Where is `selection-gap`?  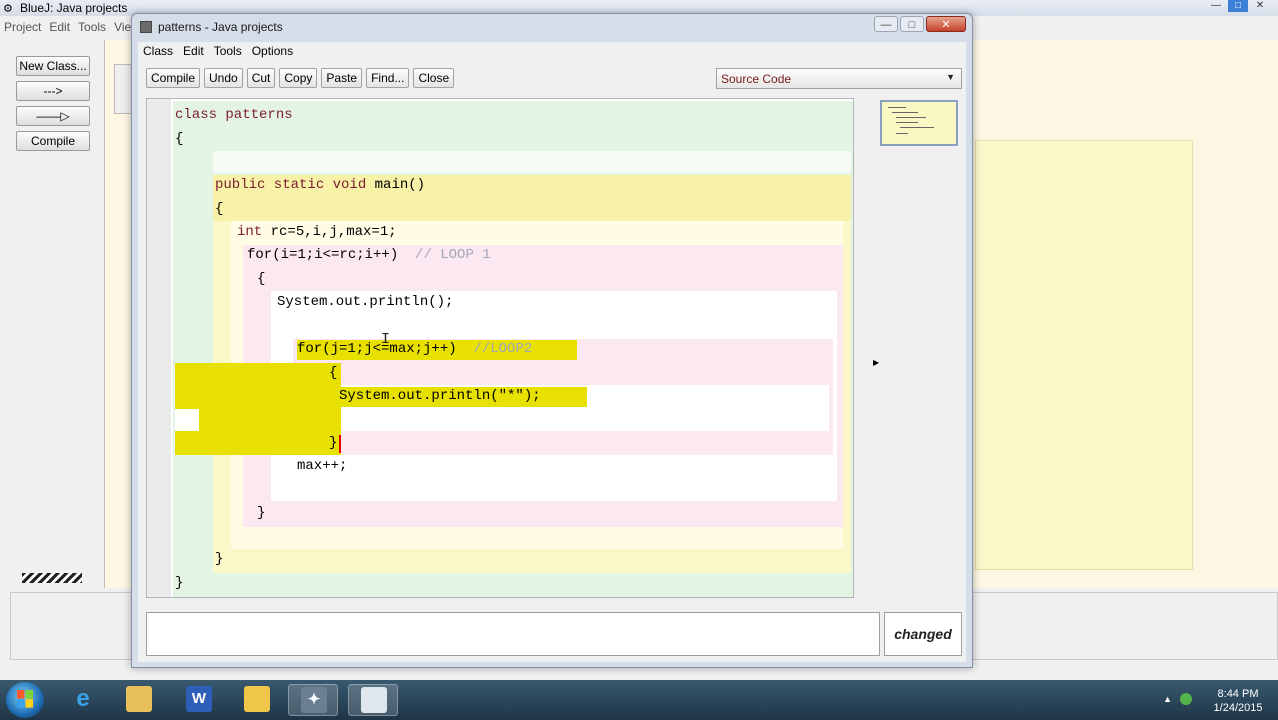 selection-gap is located at coordinates (187, 420).